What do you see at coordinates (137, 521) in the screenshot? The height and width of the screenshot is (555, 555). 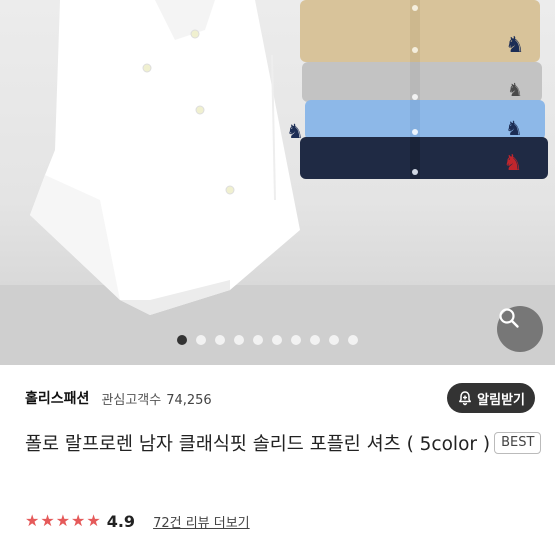 I see `rating-row: ★ ★ ★ ★ ★ 4.9 72건 리뷰 더보기` at bounding box center [137, 521].